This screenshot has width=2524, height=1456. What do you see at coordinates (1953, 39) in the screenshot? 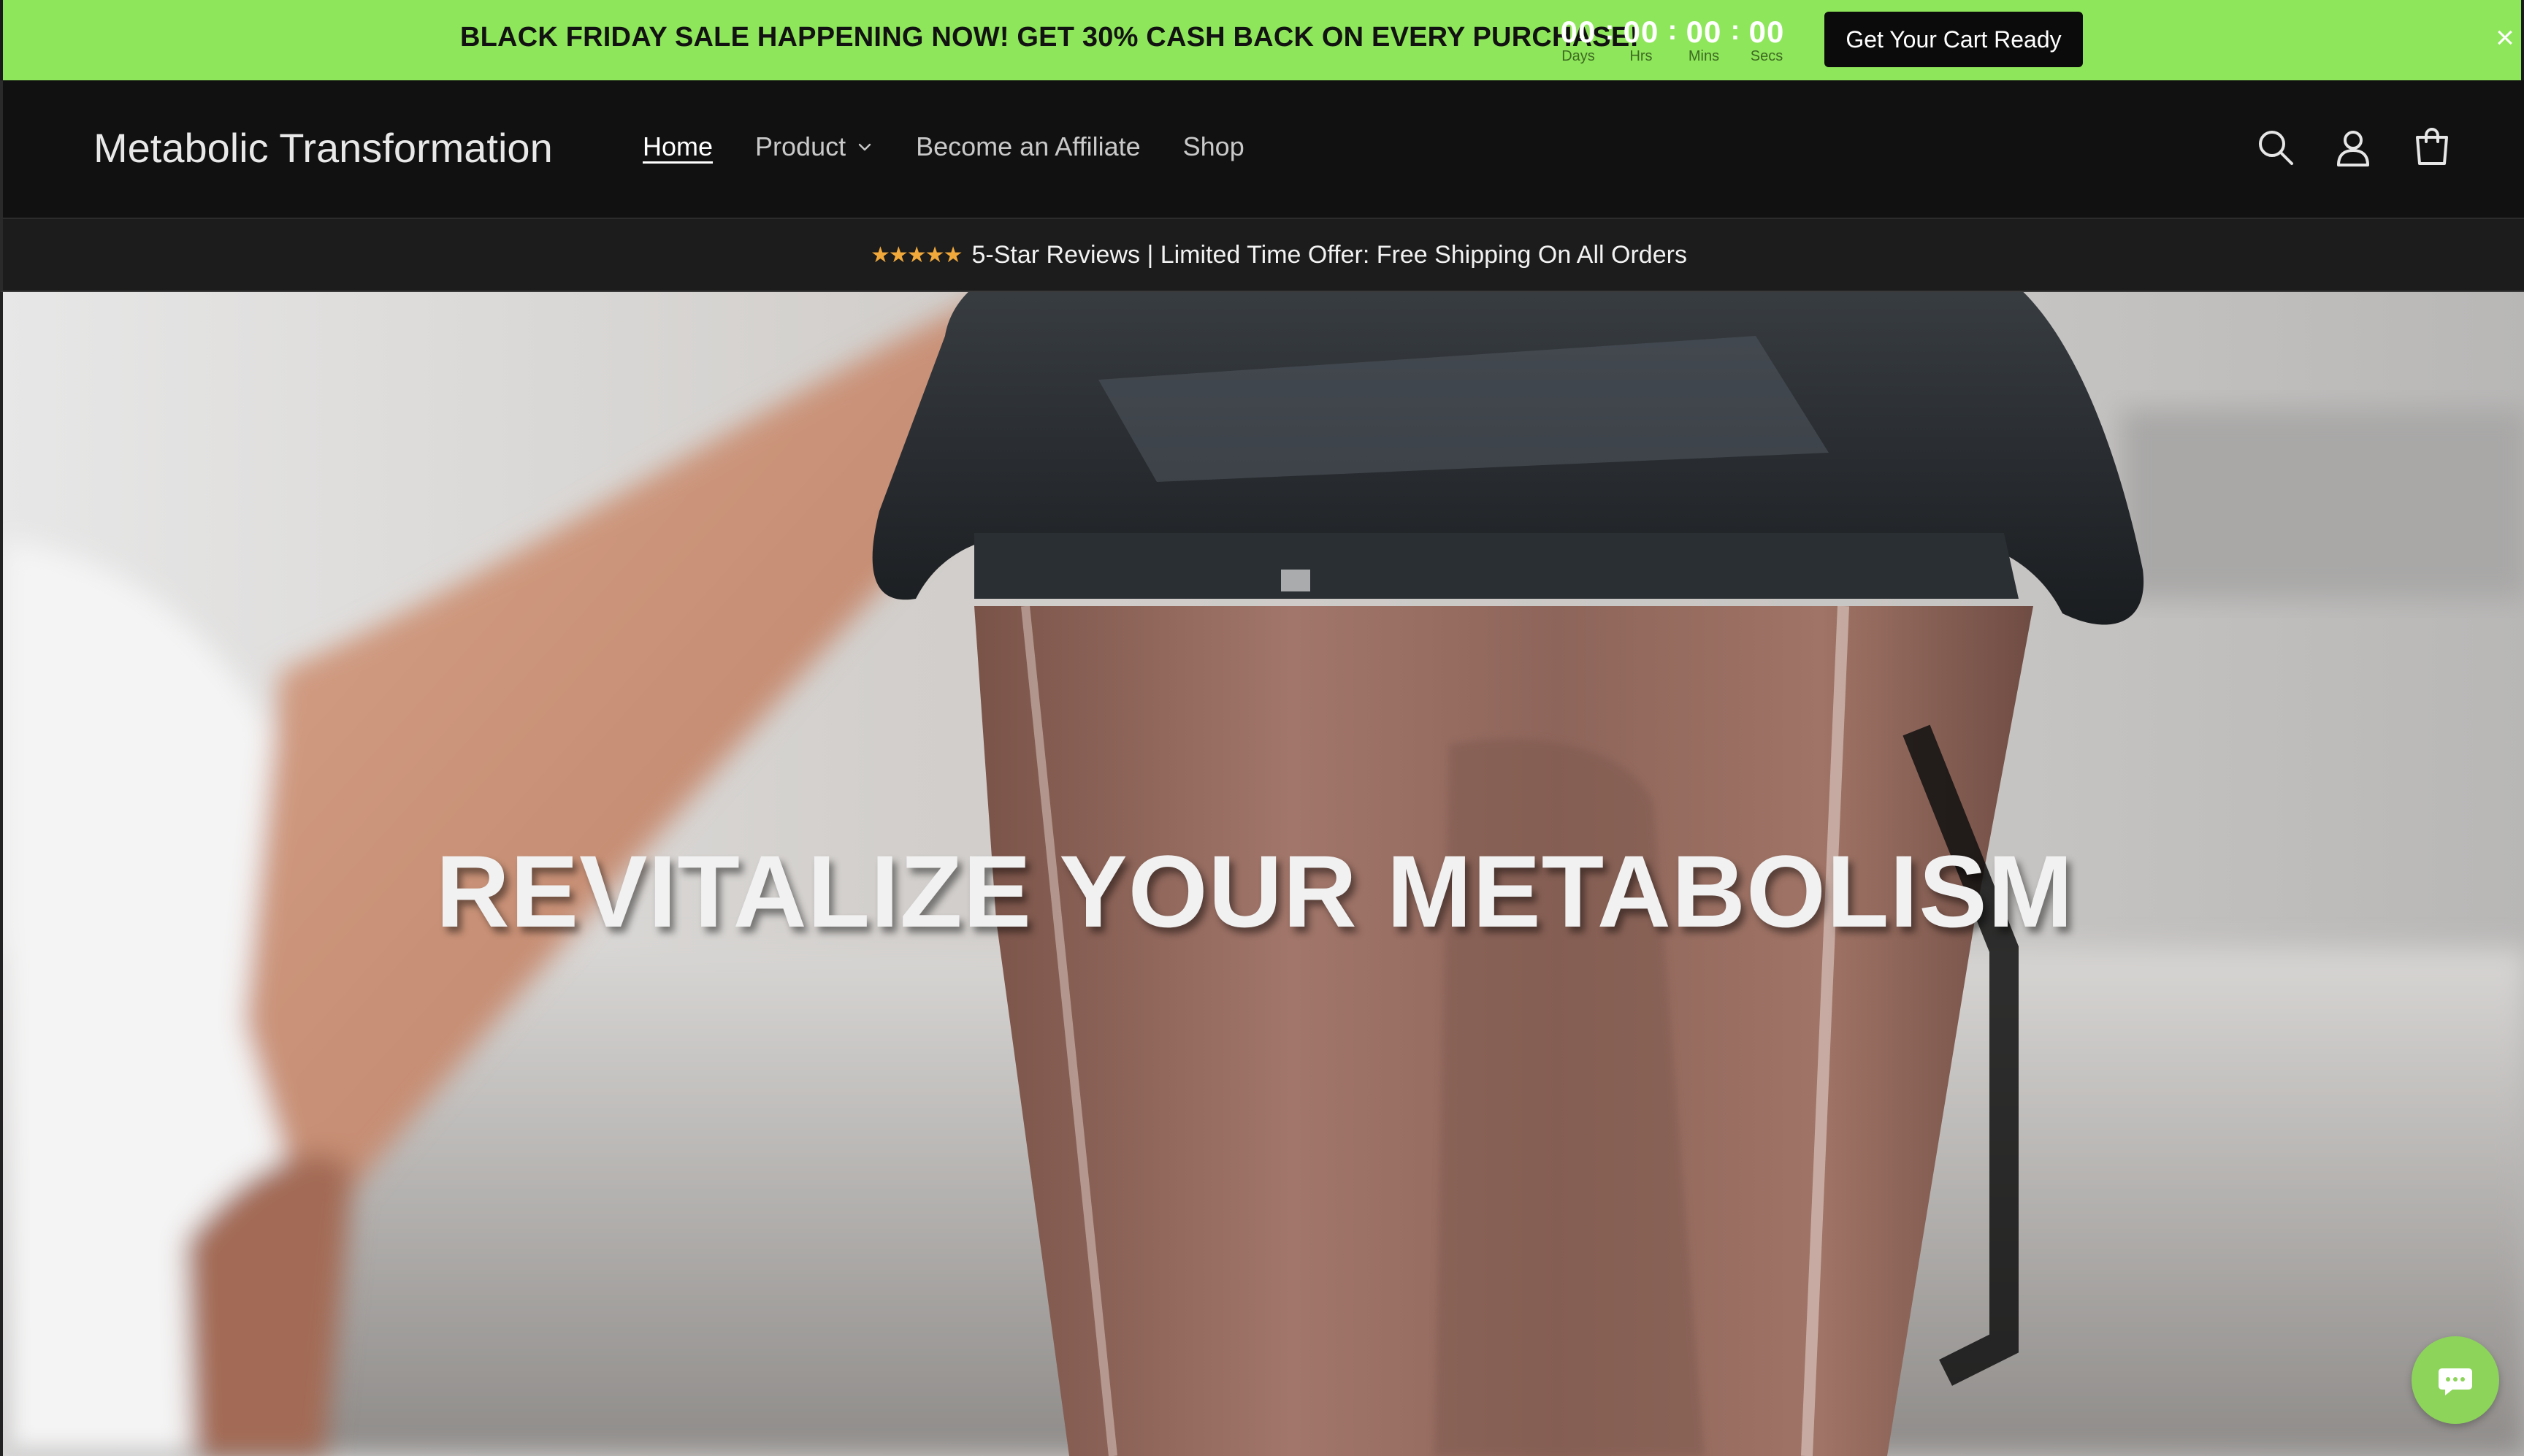
I see `get-your-cart-ready-button: Get Your Cart Ready` at bounding box center [1953, 39].